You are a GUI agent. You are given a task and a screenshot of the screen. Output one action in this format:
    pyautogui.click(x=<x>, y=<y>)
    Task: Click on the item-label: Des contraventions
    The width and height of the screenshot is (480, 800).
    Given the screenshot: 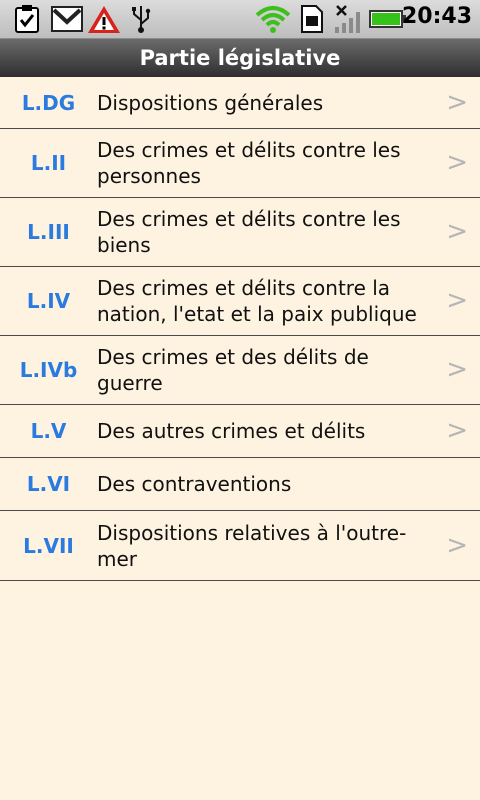 What is the action you would take?
    pyautogui.click(x=194, y=484)
    